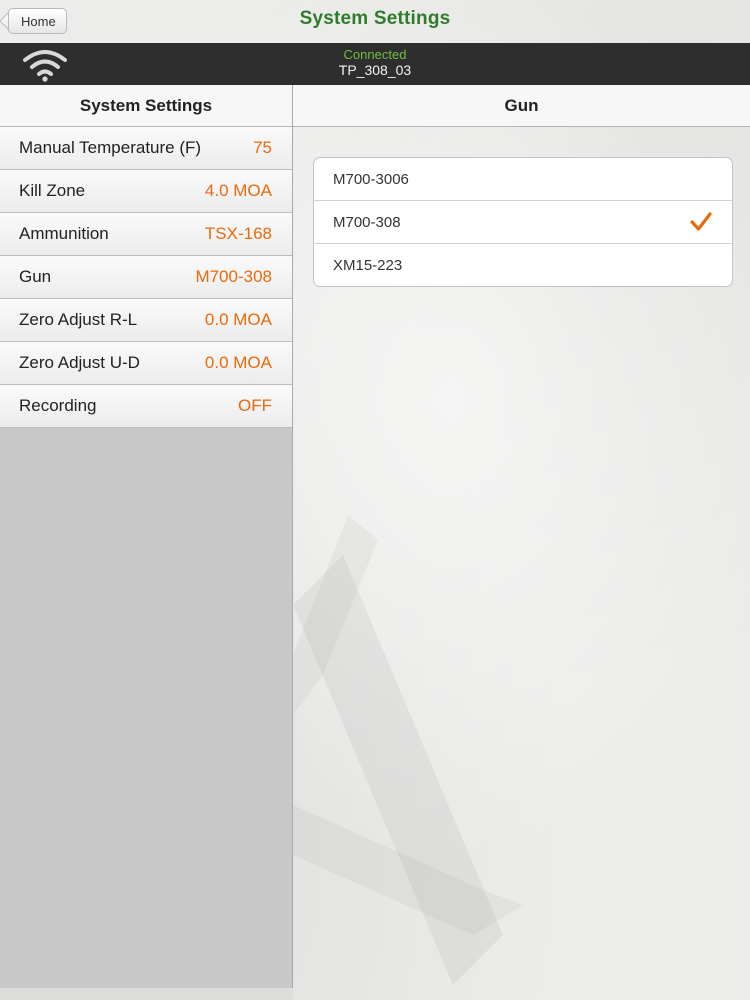  What do you see at coordinates (262, 147) in the screenshot?
I see `setting-value: 75` at bounding box center [262, 147].